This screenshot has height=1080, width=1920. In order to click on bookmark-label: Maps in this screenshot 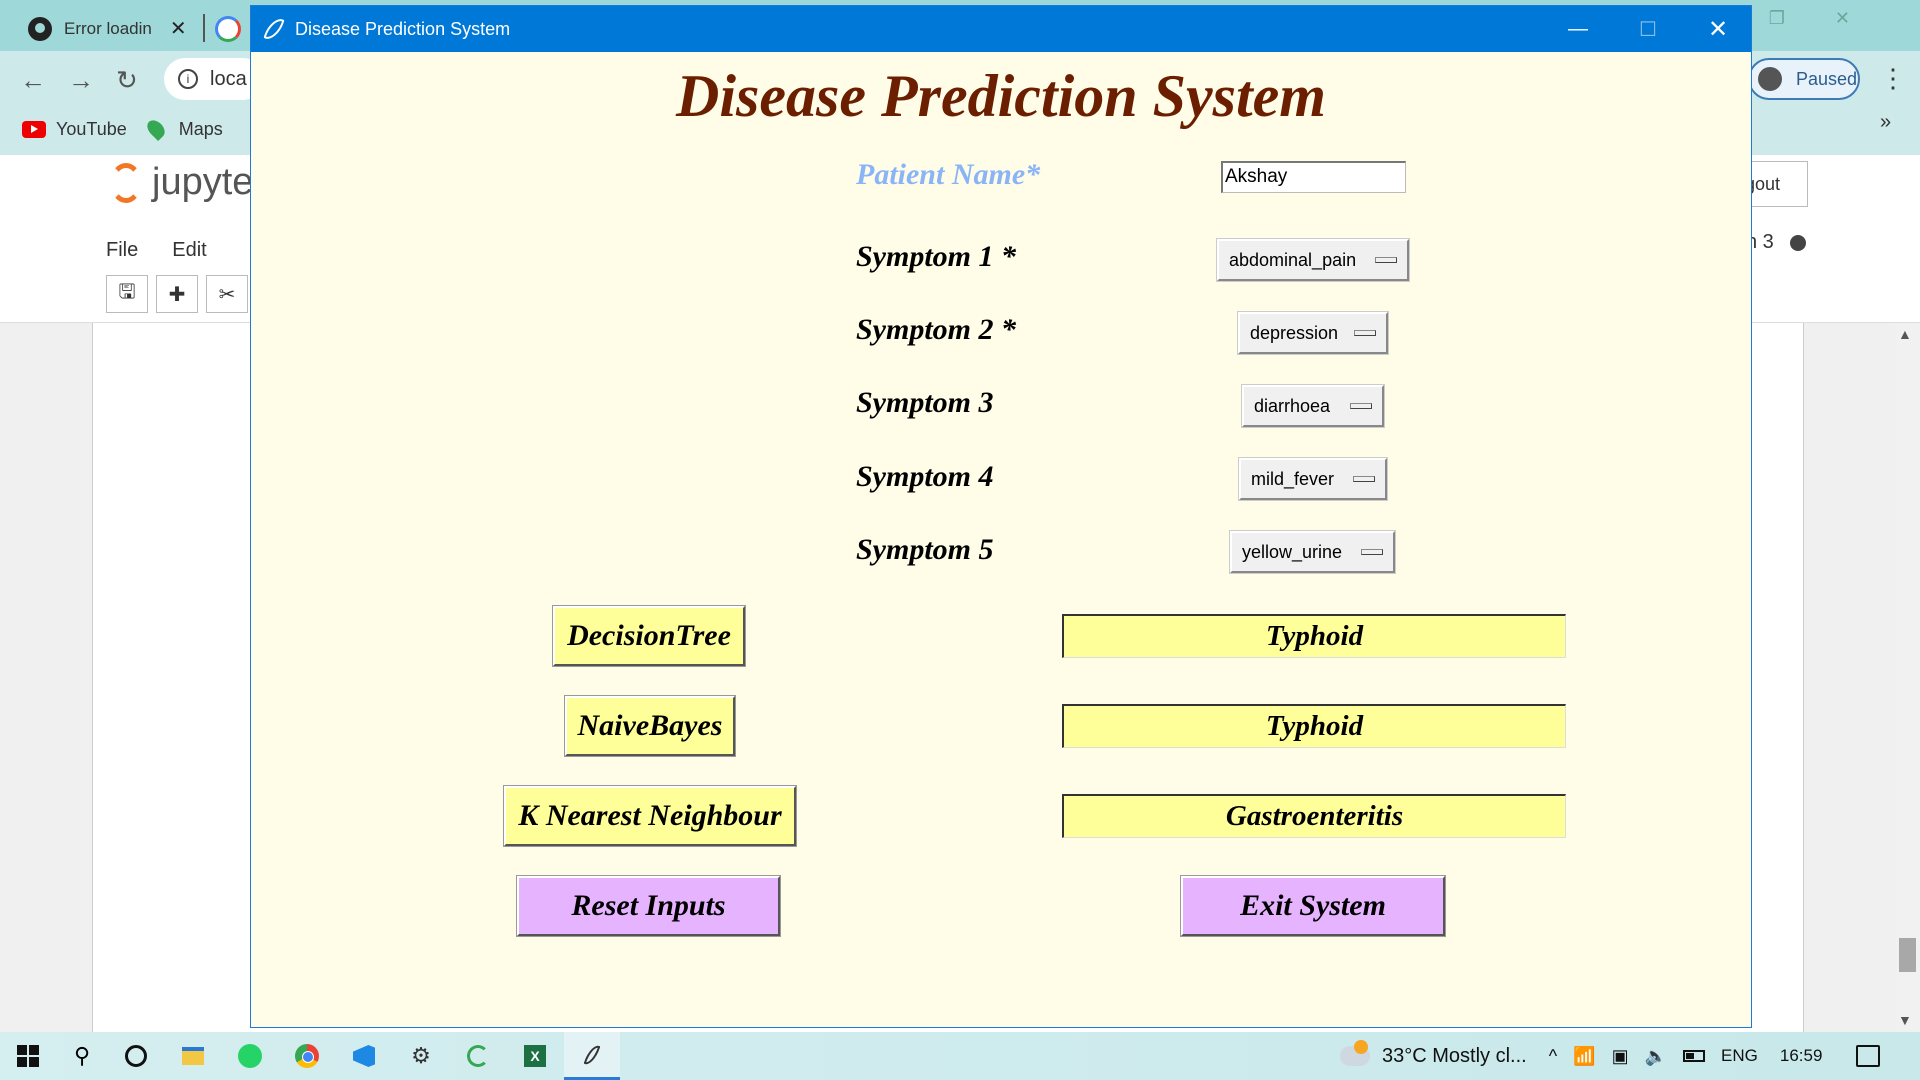, I will do `click(200, 128)`.